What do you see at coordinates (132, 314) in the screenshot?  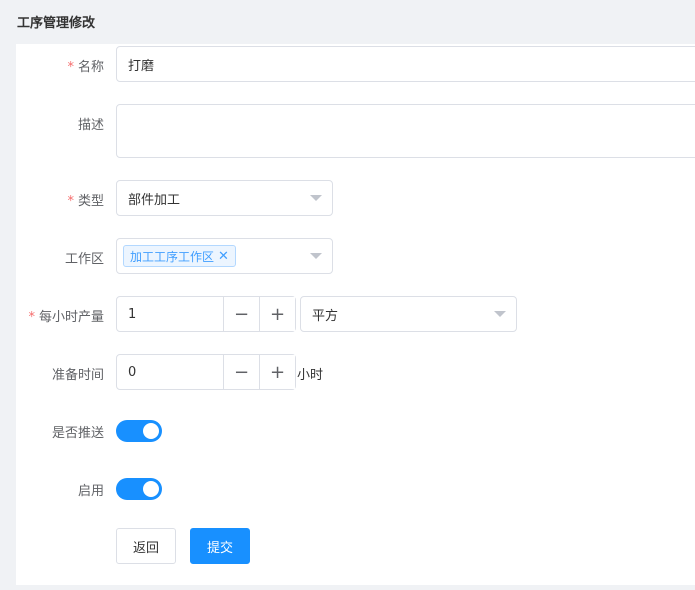 I see `output-value: 1` at bounding box center [132, 314].